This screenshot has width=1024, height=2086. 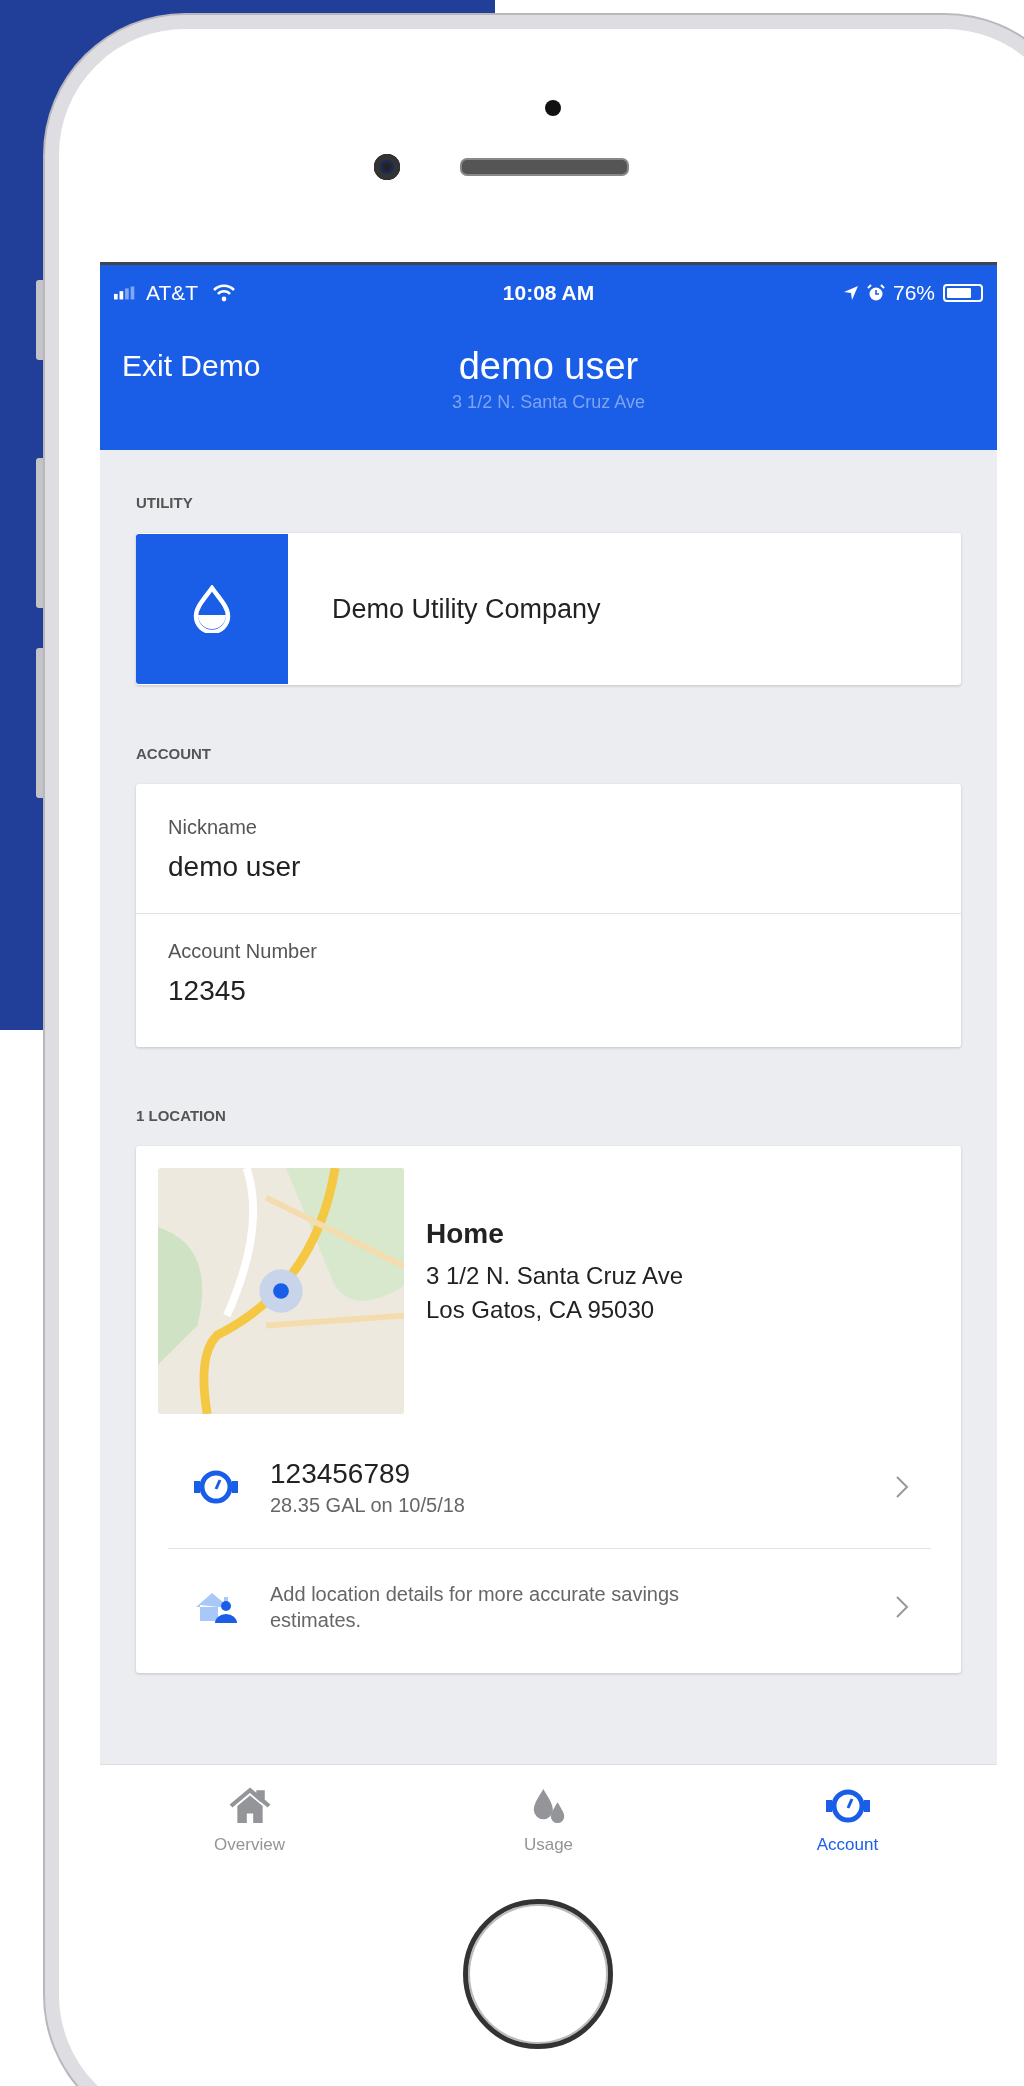 What do you see at coordinates (466, 609) in the screenshot?
I see `utility-name: Demo Utility Company` at bounding box center [466, 609].